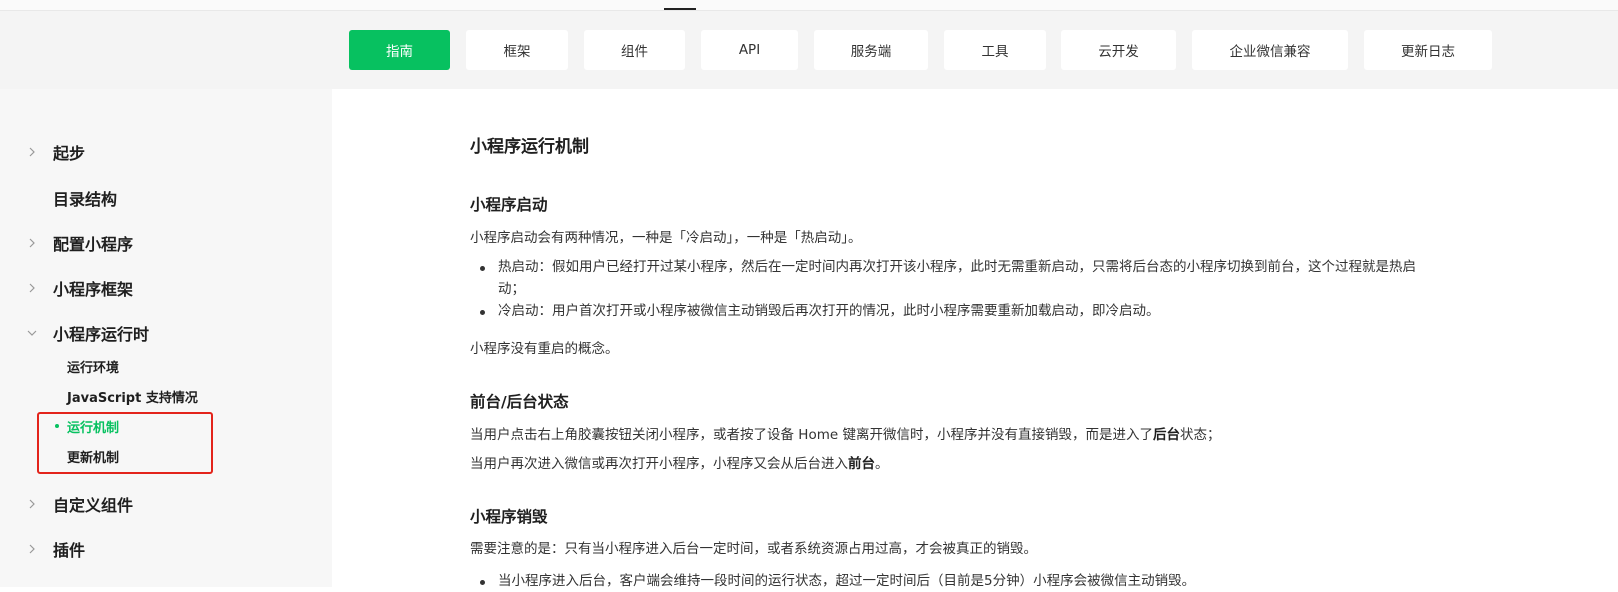 The image size is (1618, 592). What do you see at coordinates (517, 50) in the screenshot?
I see `tab-framework: 框架` at bounding box center [517, 50].